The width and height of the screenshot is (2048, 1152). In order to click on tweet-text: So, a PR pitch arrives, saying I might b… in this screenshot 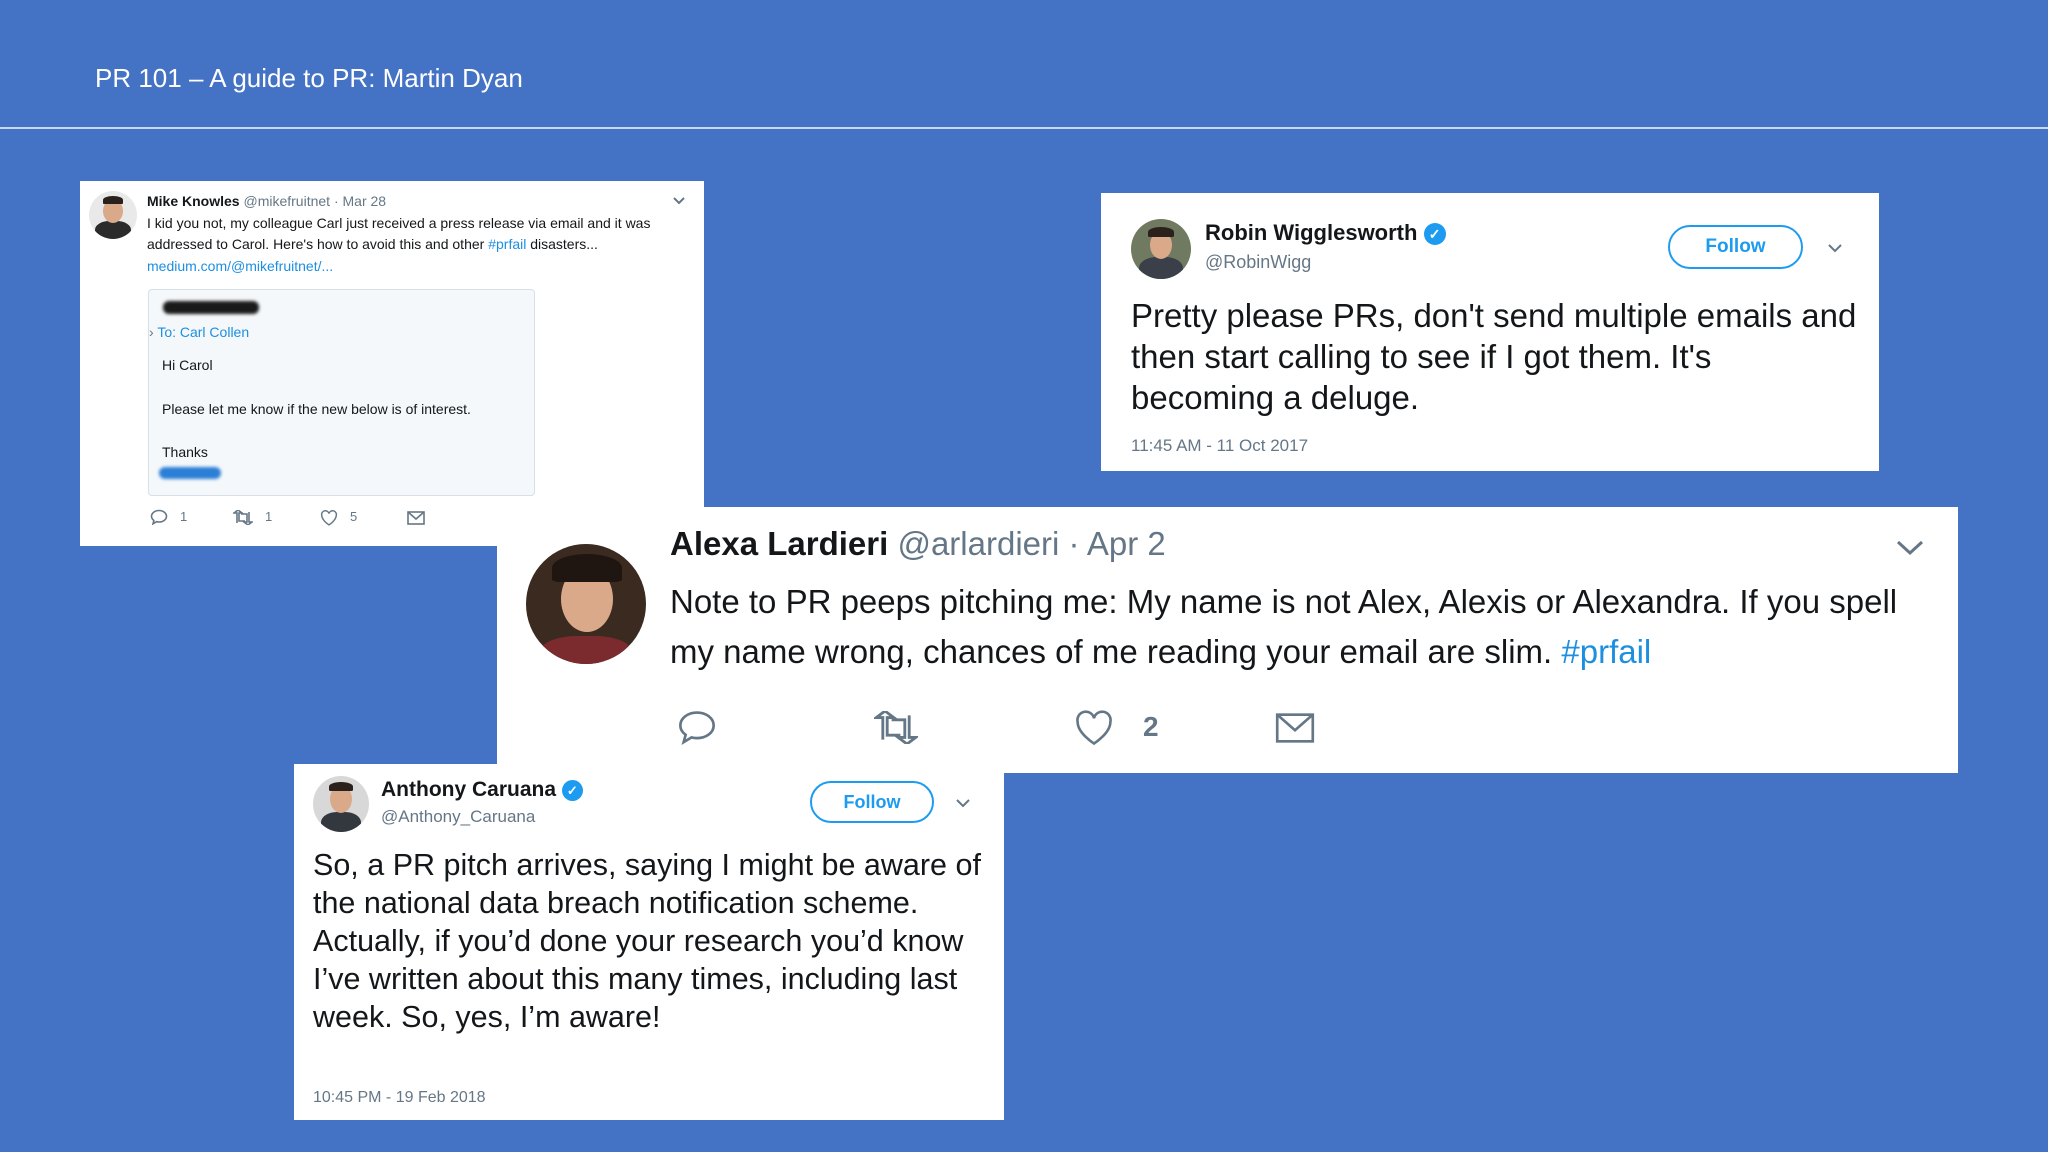, I will do `click(647, 941)`.